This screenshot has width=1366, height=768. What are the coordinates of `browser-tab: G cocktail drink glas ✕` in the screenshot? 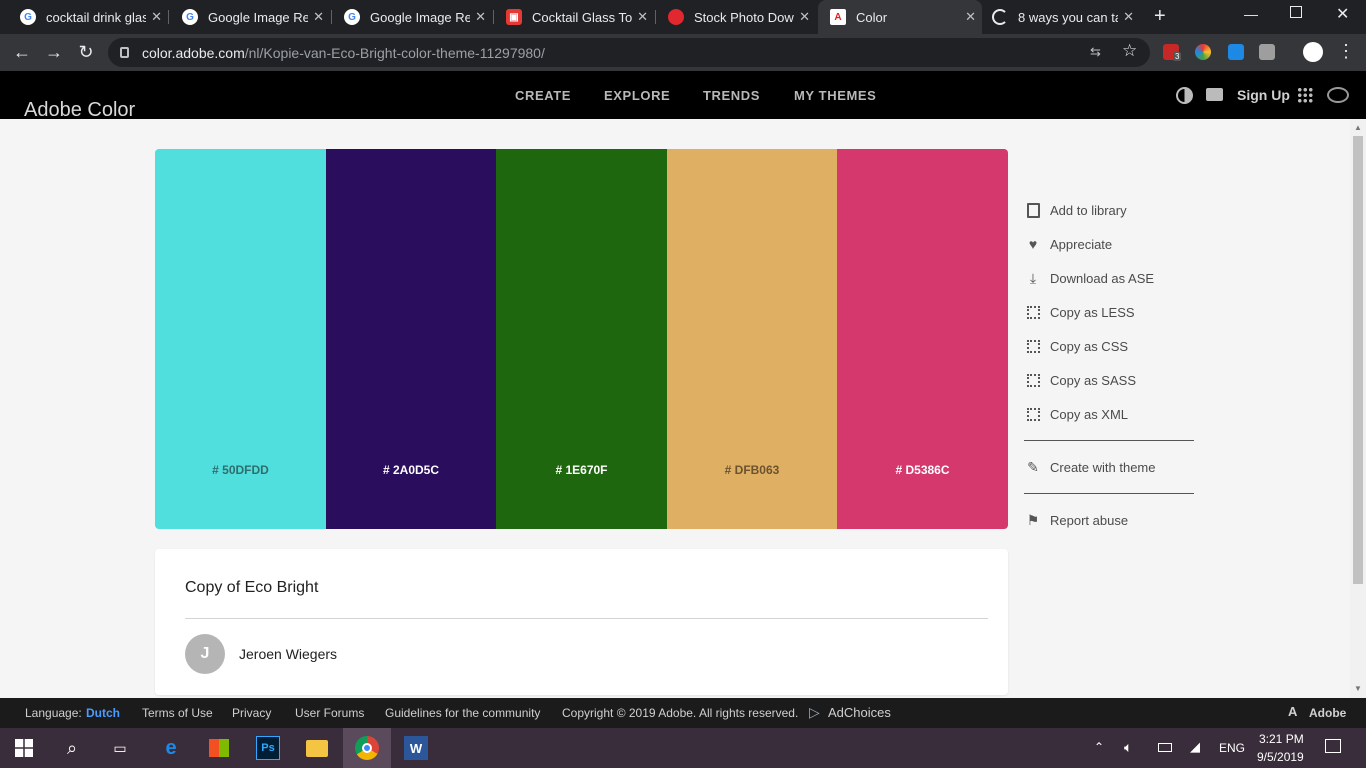 It's located at (84, 17).